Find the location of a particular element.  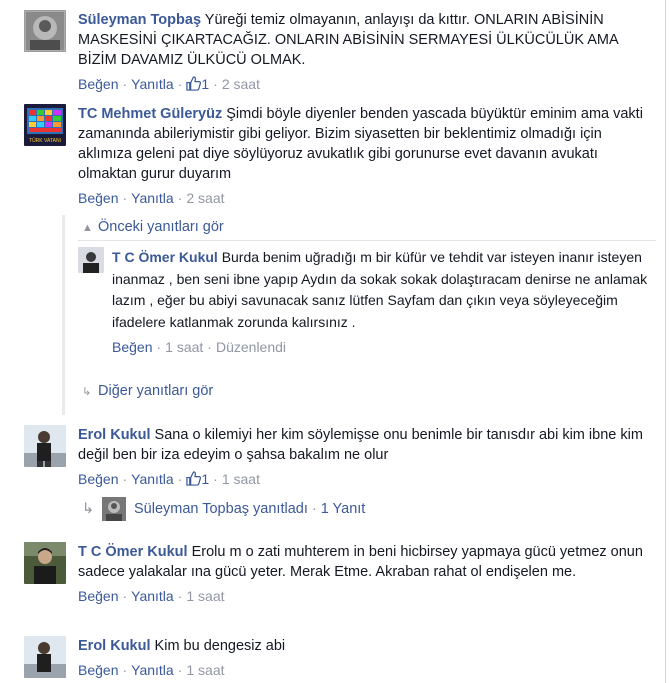

previous-replies-link: ▲ Önceki yanıtları gör is located at coordinates (153, 227).